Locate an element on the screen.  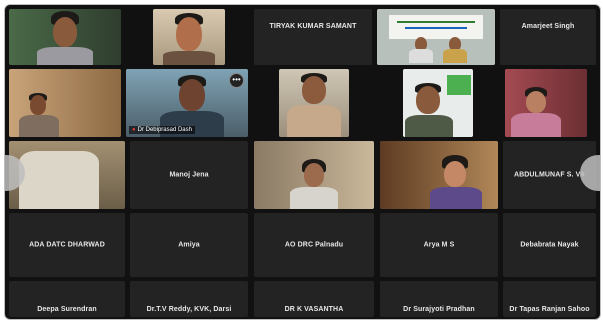
participant-label: ● Dr Debiprasad Dash is located at coordinates (162, 130).